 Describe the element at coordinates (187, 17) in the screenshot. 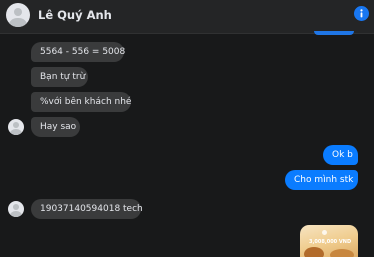

I see `chat-header: Lê Quý Anh` at that location.